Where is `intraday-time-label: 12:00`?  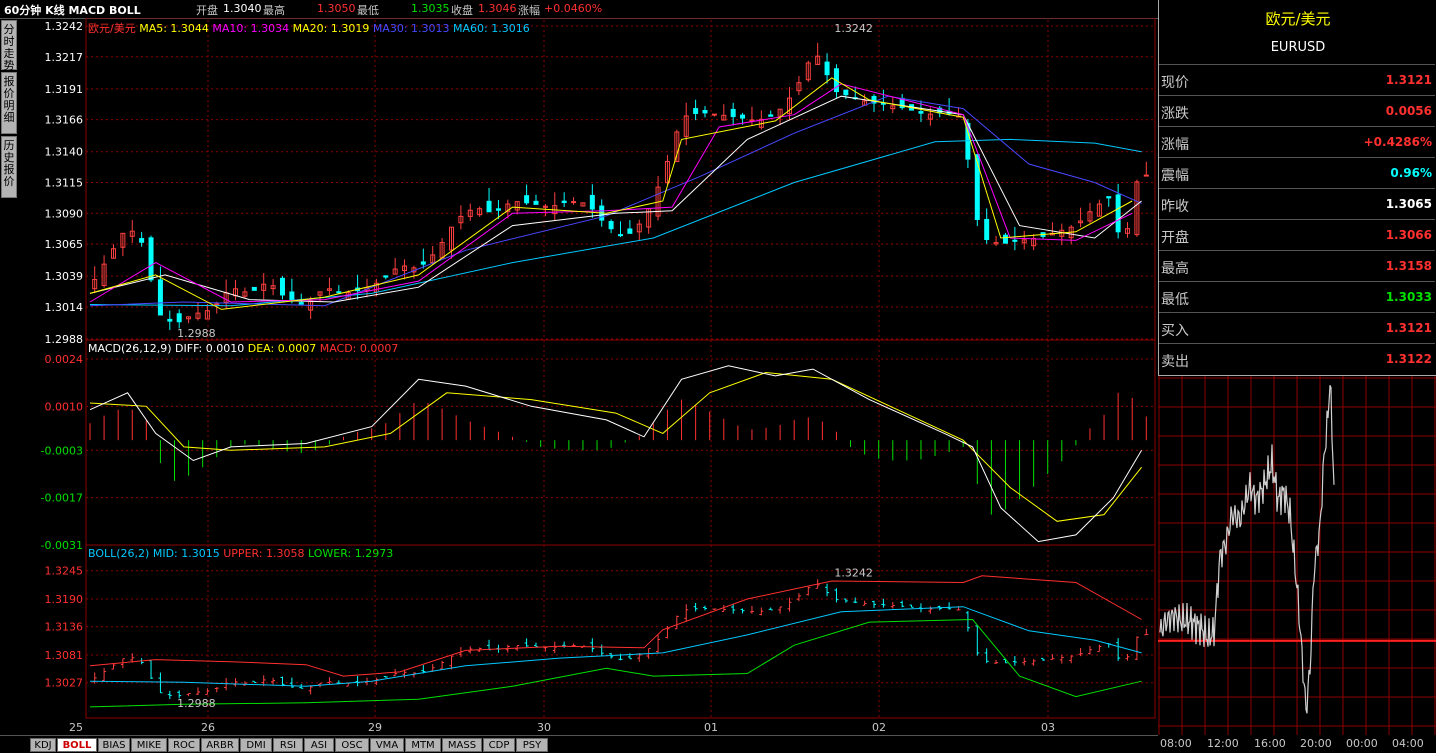
intraday-time-label: 12:00 is located at coordinates (1223, 743).